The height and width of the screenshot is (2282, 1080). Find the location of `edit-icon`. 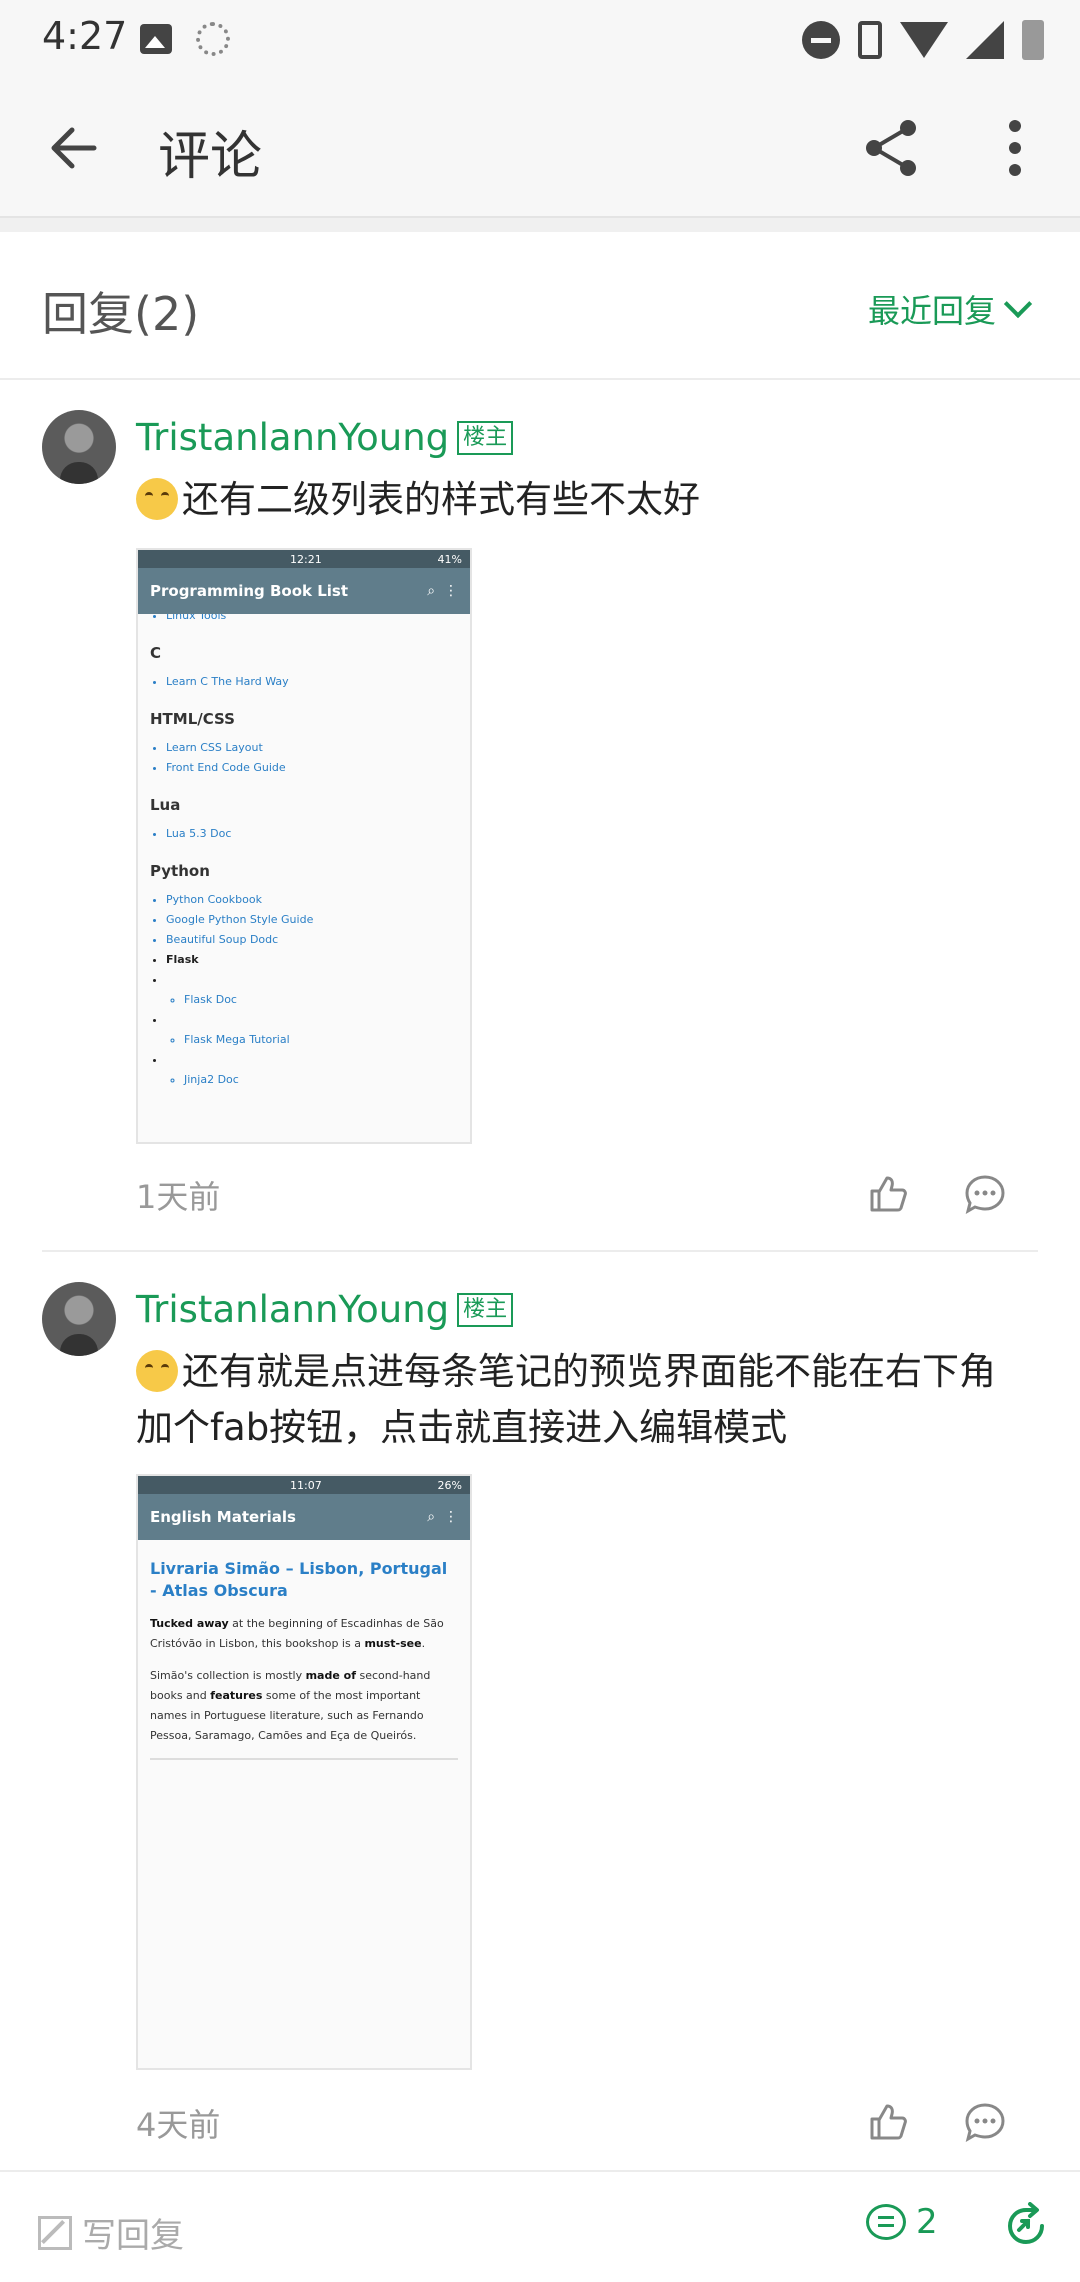

edit-icon is located at coordinates (55, 2232).